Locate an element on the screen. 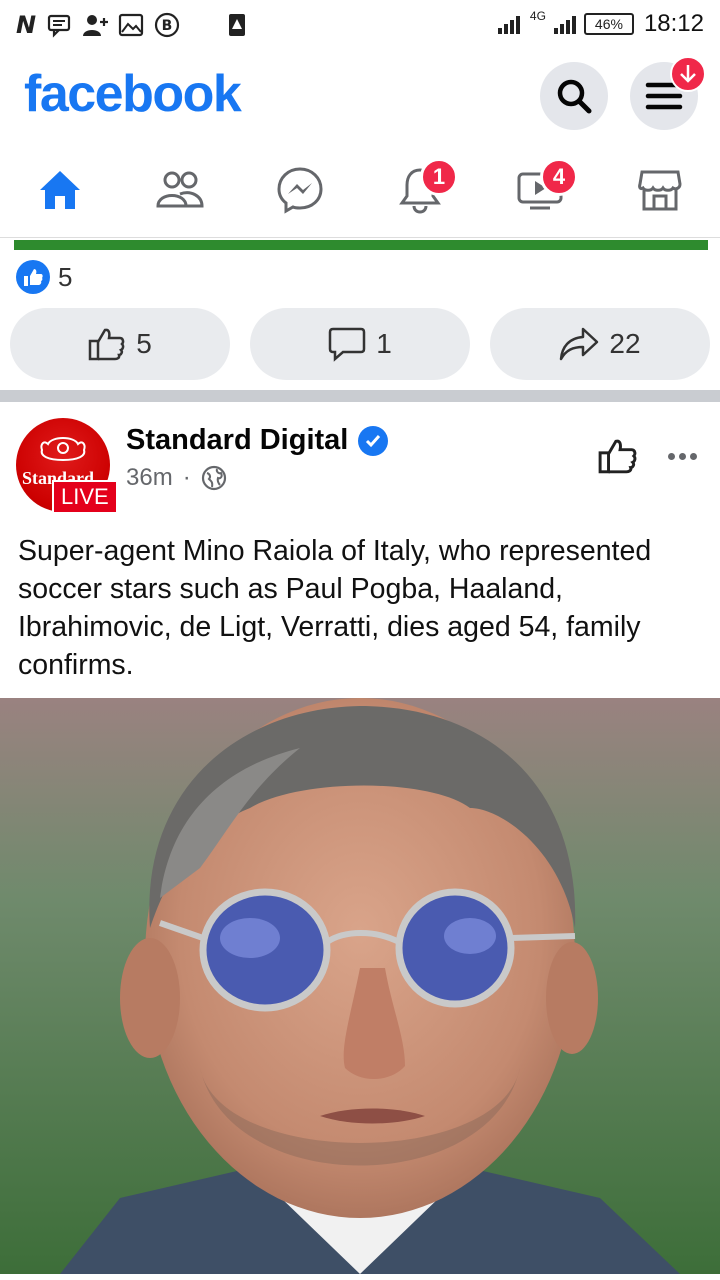 This screenshot has width=720, height=1280. globe-icon is located at coordinates (213, 478).